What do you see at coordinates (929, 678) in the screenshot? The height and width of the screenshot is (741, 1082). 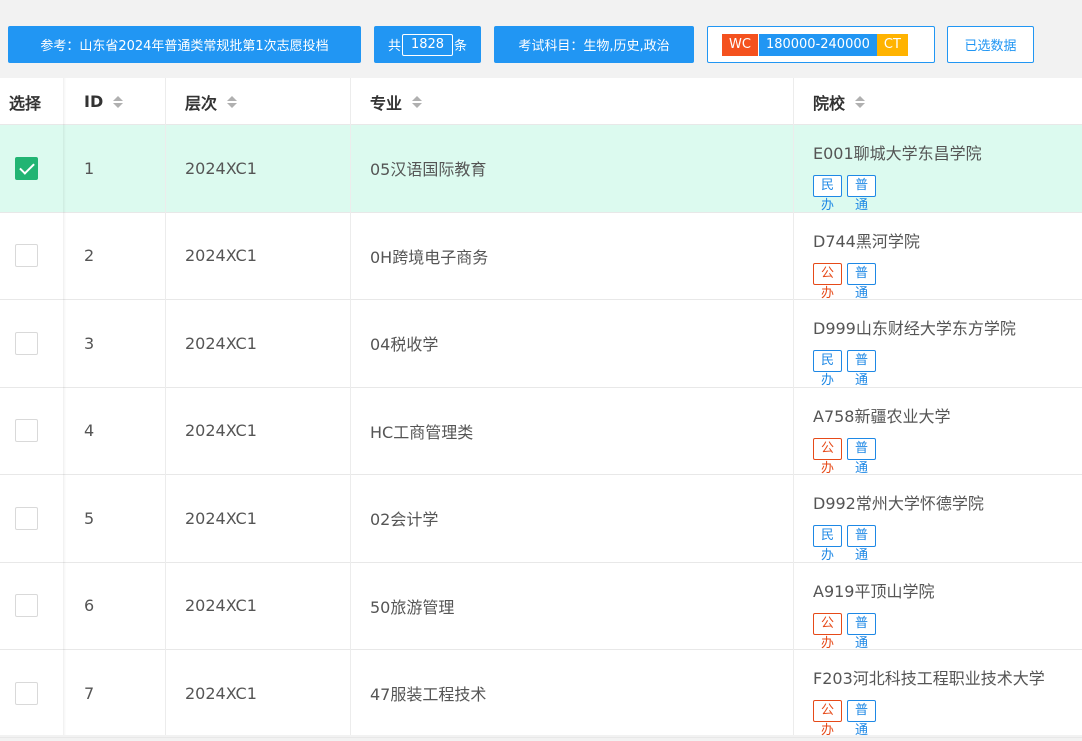 I see `school-name: F203河北科技工程职业技术大学` at bounding box center [929, 678].